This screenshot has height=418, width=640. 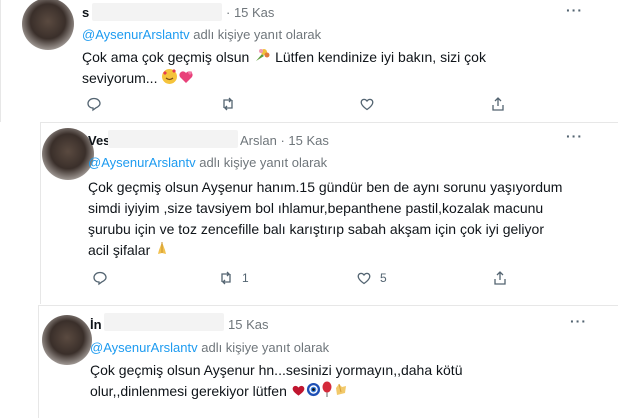 I want to click on balloon-emoji, so click(x=327, y=392).